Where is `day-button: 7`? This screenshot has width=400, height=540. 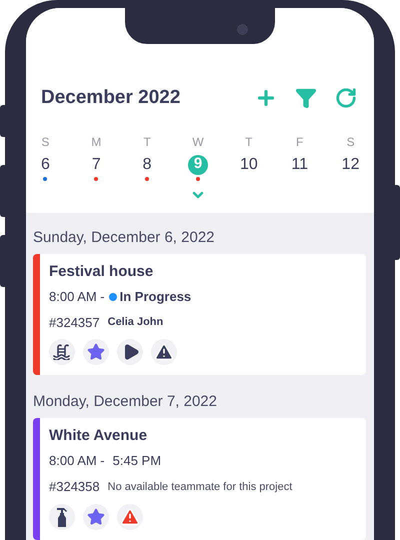 day-button: 7 is located at coordinates (96, 164).